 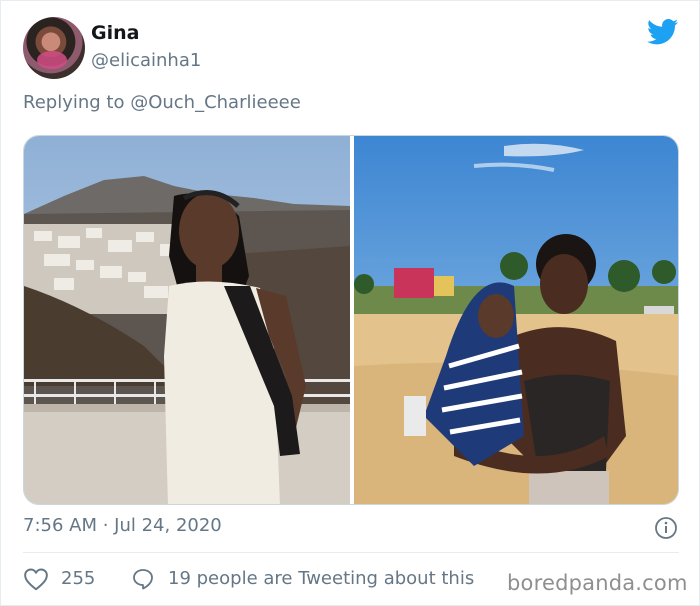 I want to click on replying-to-label: Replying to, so click(x=77, y=102).